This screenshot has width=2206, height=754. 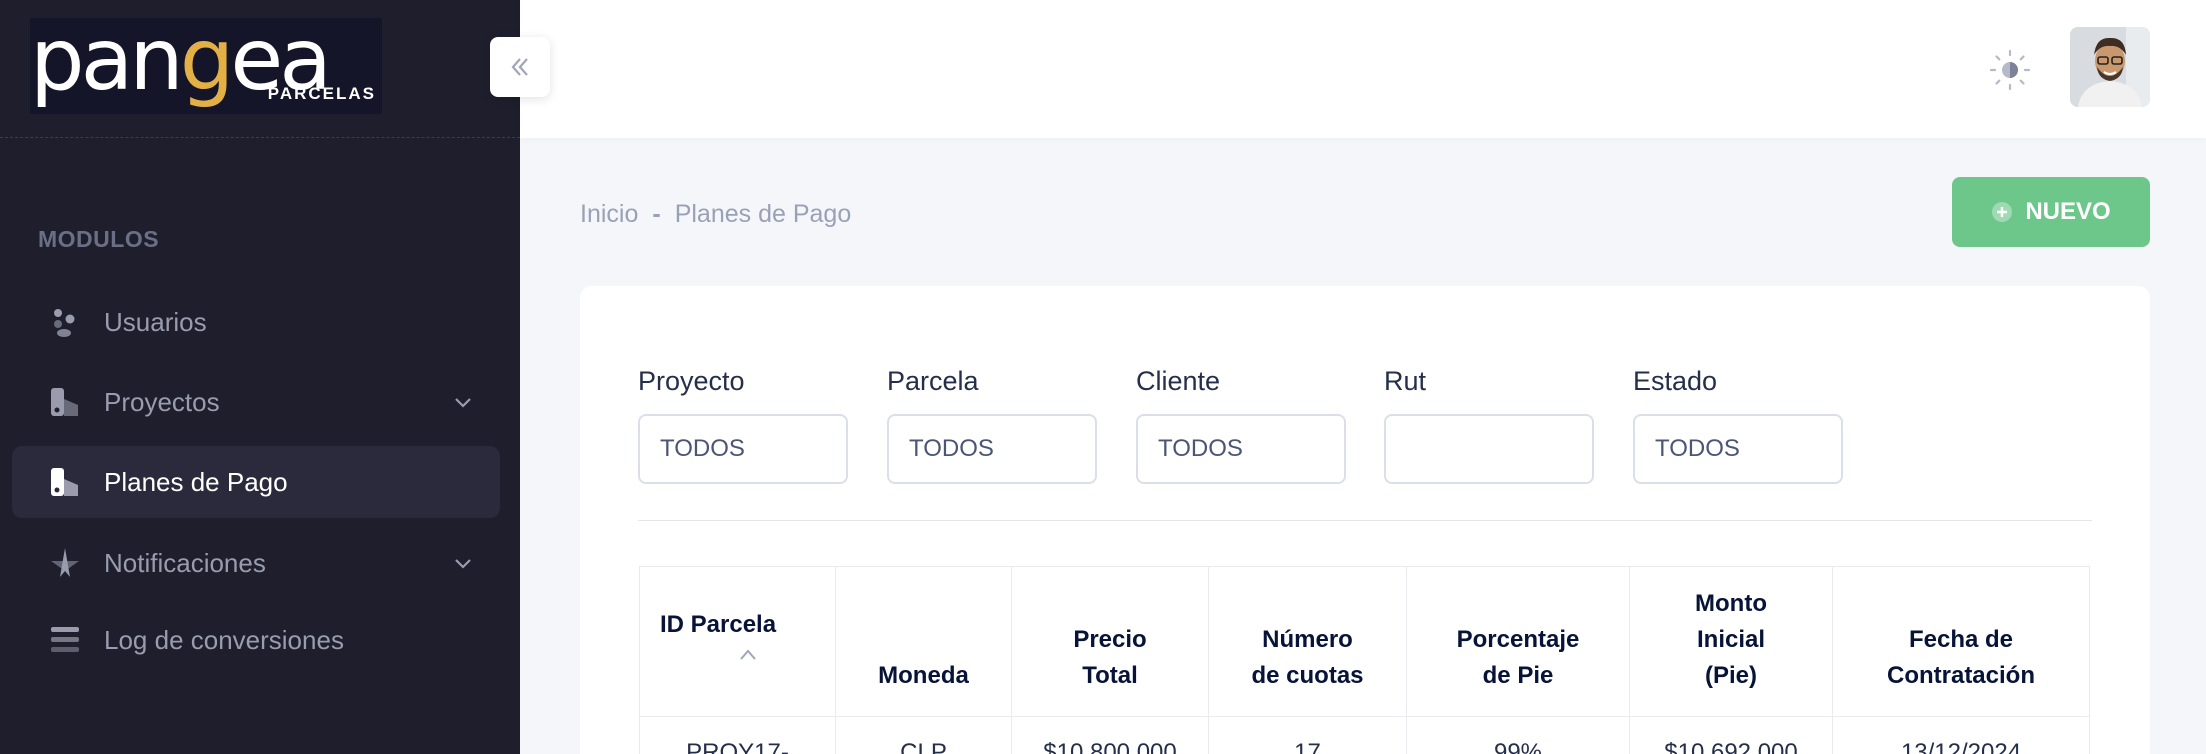 What do you see at coordinates (107, 60) in the screenshot?
I see `logo-word-start: pan` at bounding box center [107, 60].